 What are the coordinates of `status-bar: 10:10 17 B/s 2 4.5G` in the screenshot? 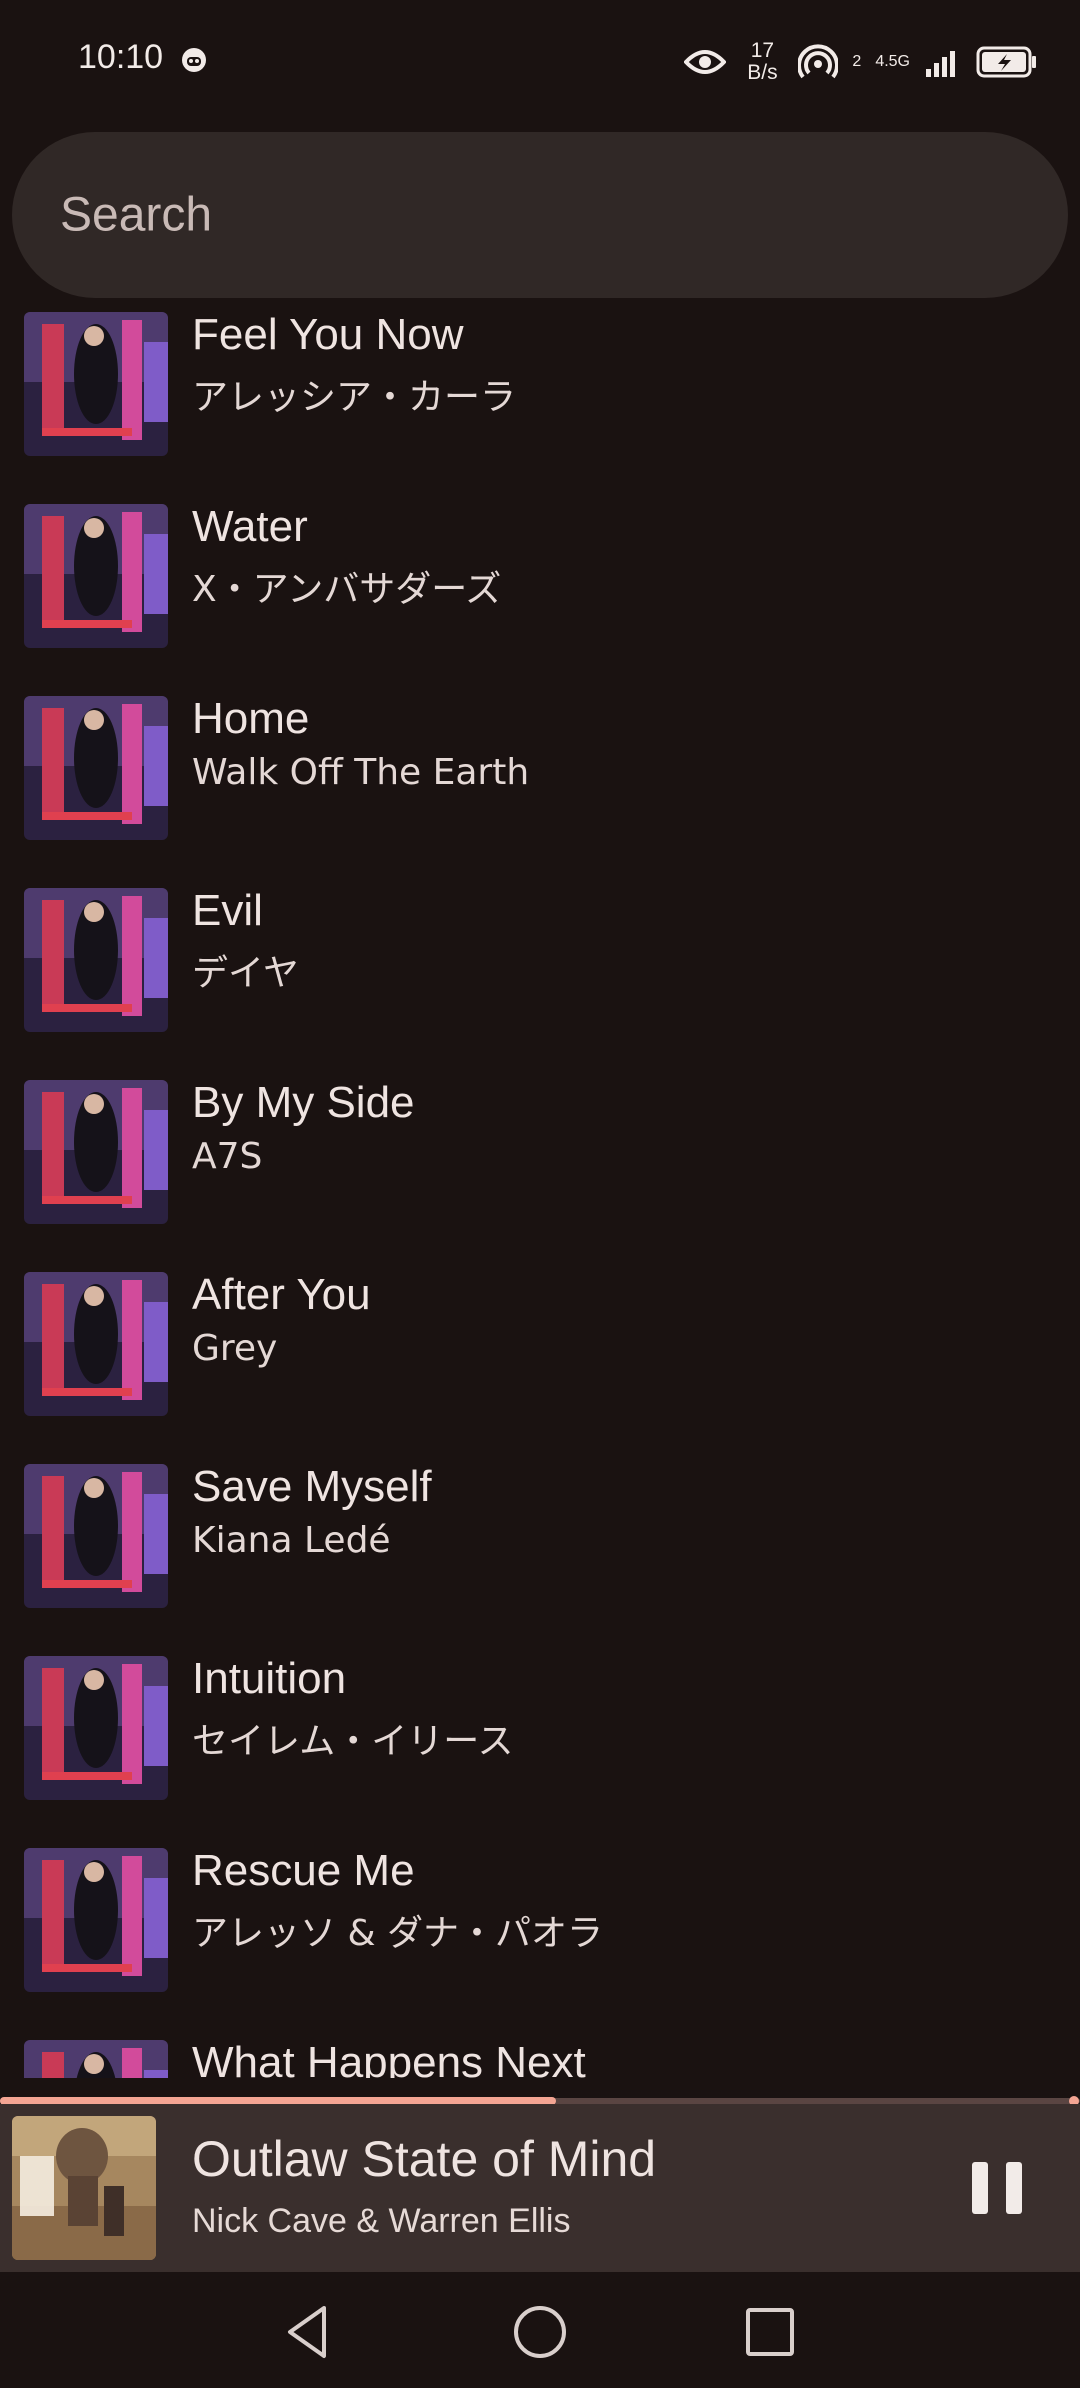 It's located at (540, 60).